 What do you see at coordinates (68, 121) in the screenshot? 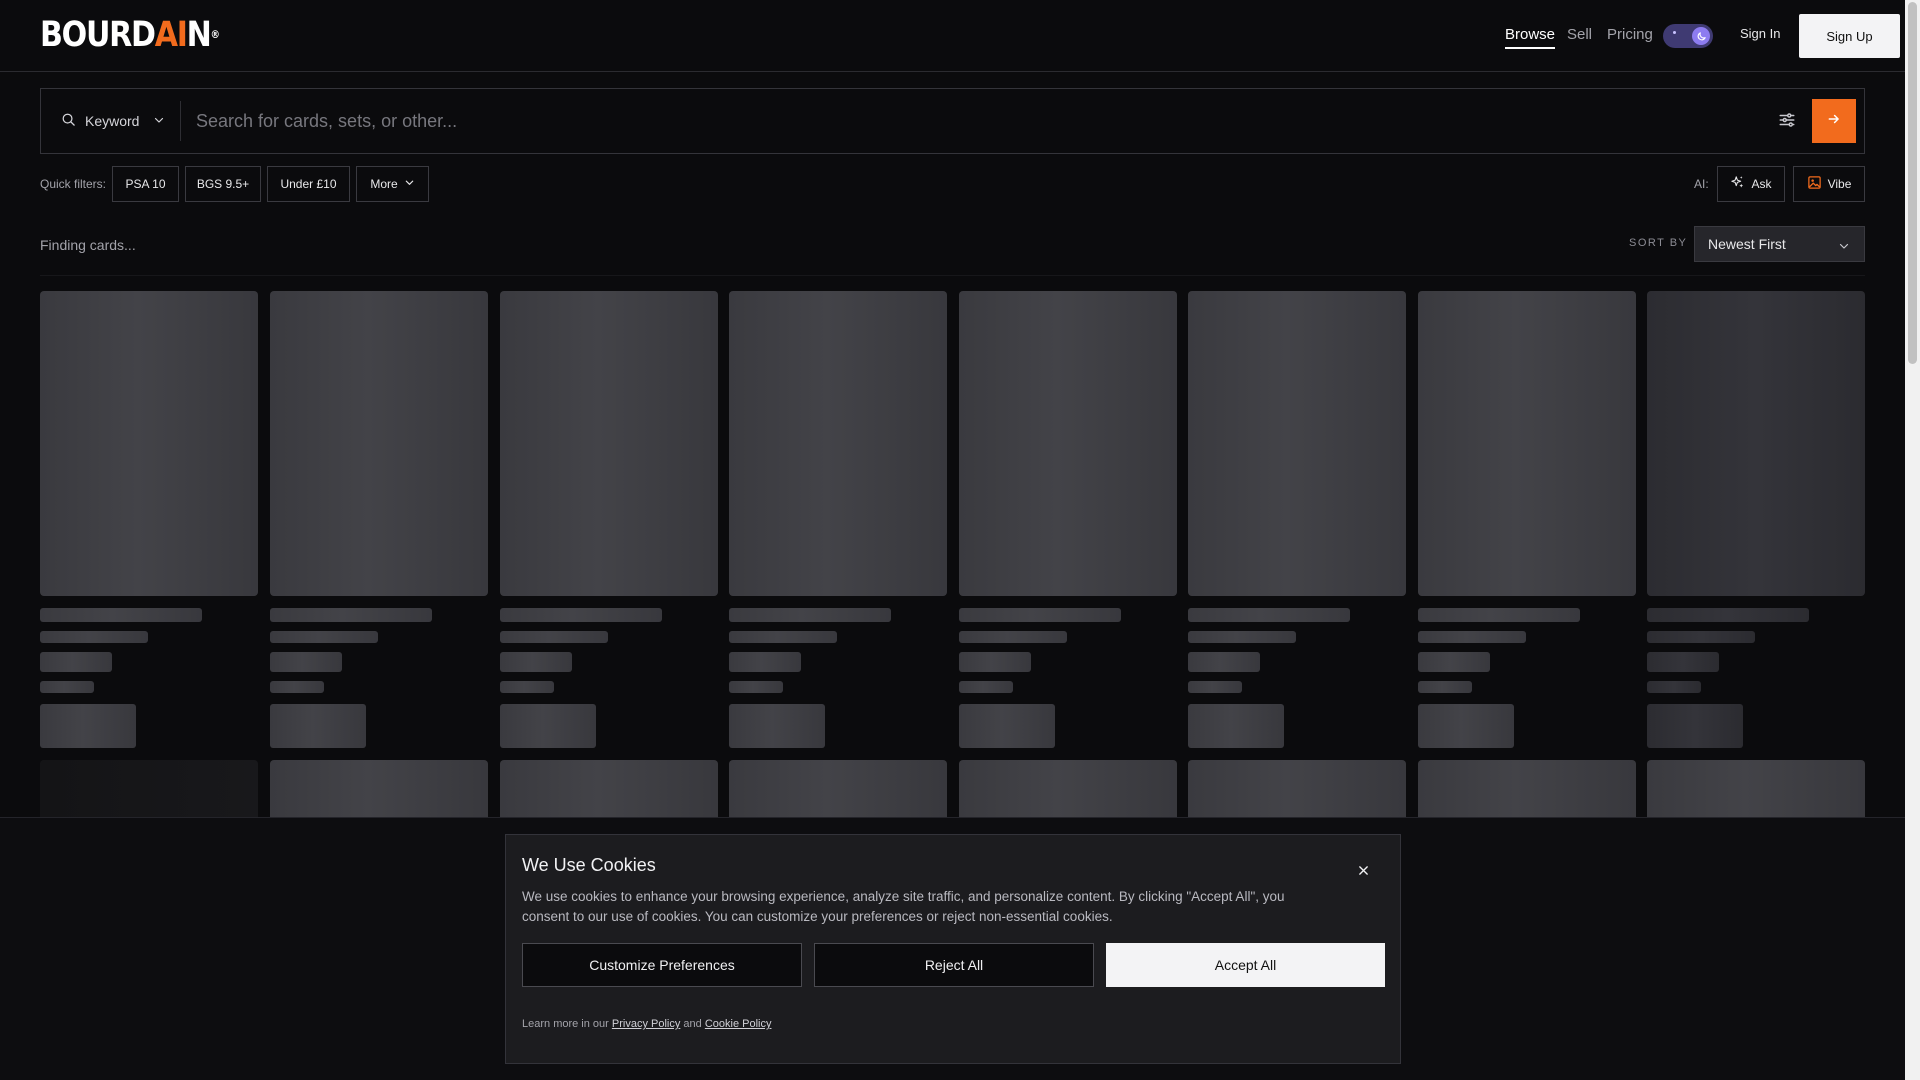
I see `search-icon` at bounding box center [68, 121].